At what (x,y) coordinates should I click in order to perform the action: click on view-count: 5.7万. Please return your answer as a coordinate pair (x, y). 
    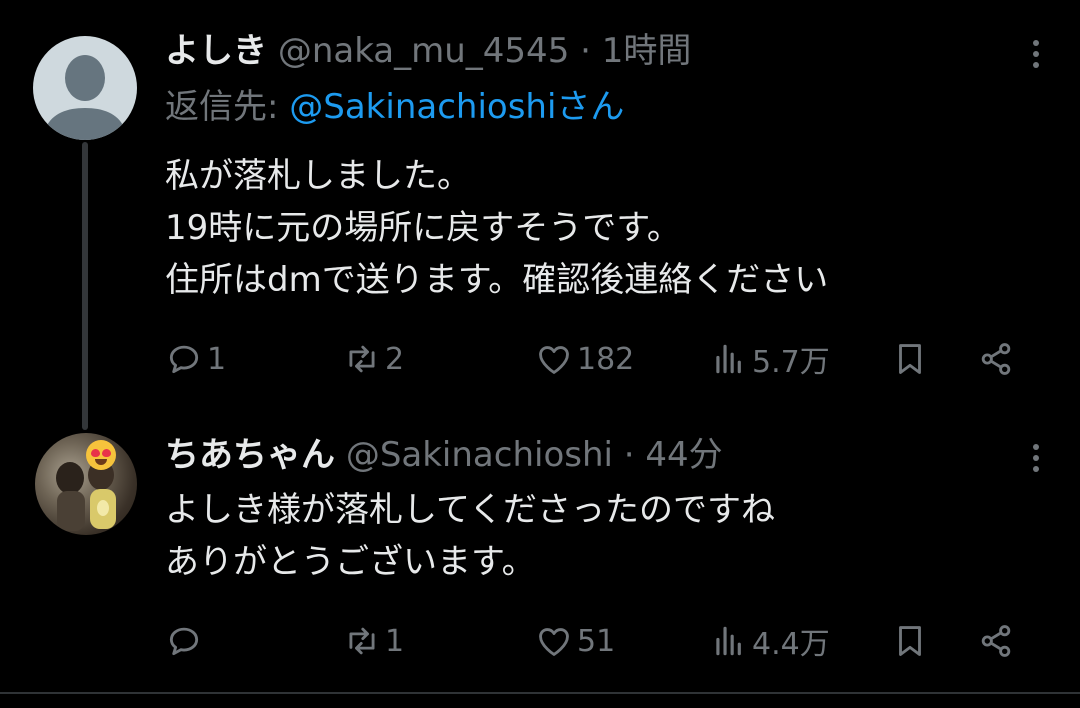
    Looking at the image, I should click on (791, 362).